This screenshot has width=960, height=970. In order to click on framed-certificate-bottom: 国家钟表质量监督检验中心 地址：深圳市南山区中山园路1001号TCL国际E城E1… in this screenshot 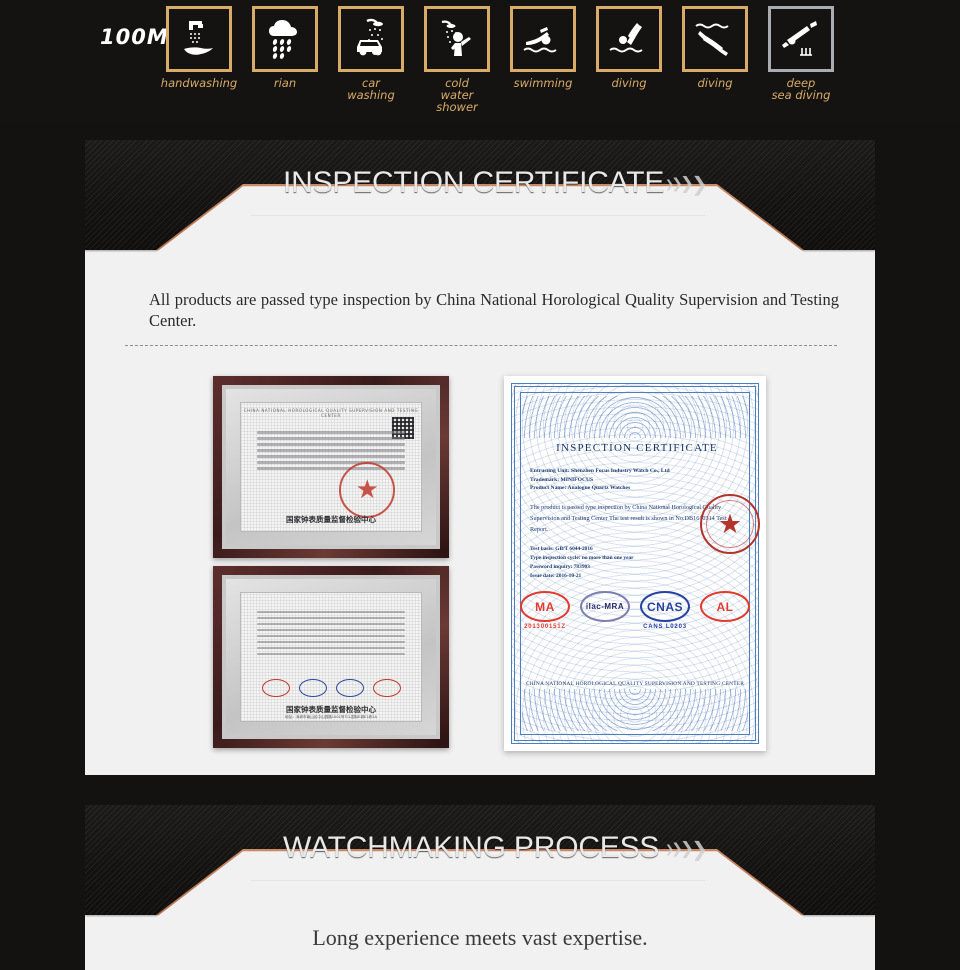, I will do `click(331, 657)`.